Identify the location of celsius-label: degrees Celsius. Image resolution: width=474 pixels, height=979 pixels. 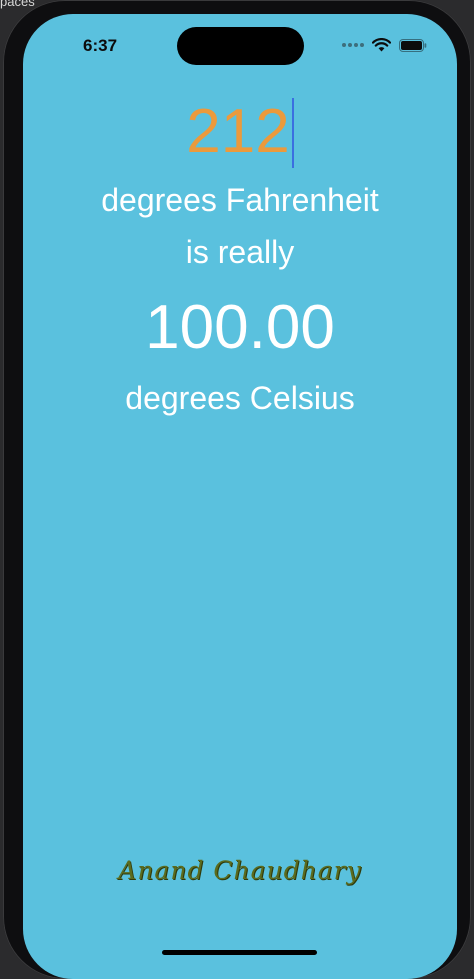
(240, 398).